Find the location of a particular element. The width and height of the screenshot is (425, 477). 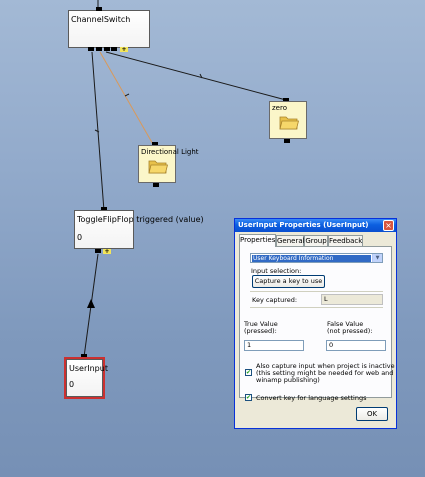

chevron-down-icon: ▼ is located at coordinates (377, 258).